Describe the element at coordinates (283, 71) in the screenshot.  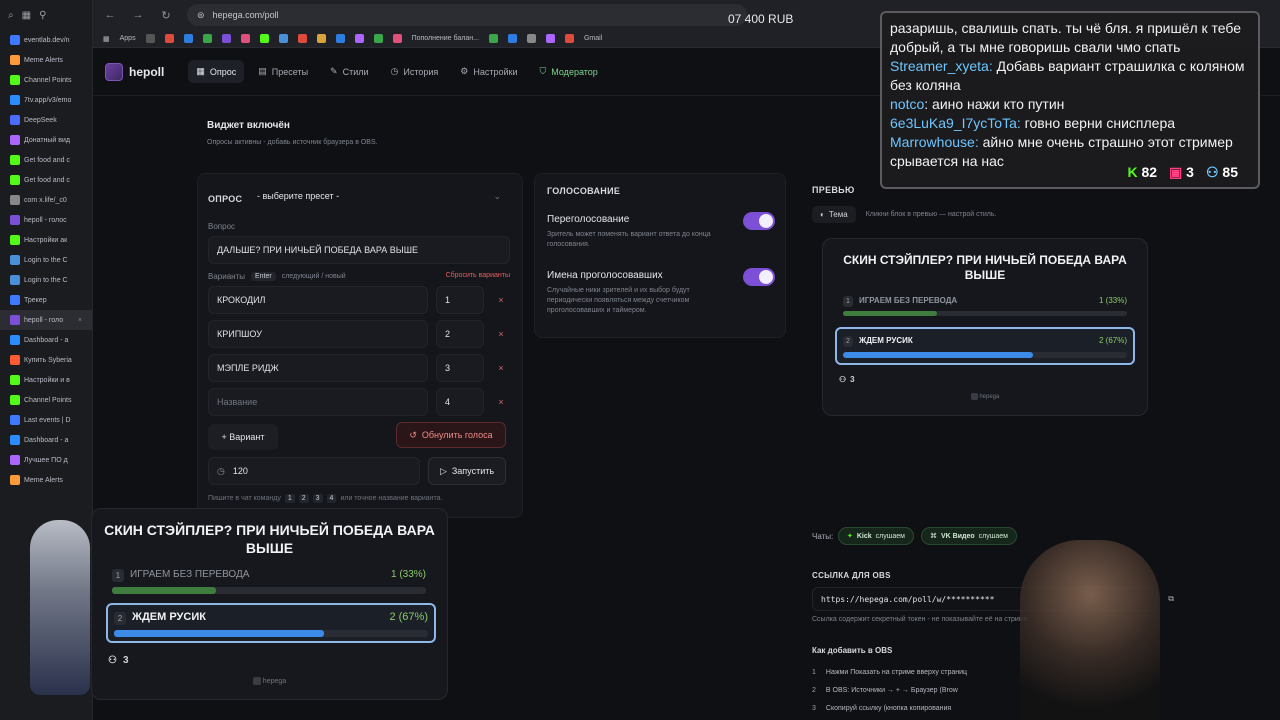
I see `nav-presets: ▤ Пресеты` at that location.